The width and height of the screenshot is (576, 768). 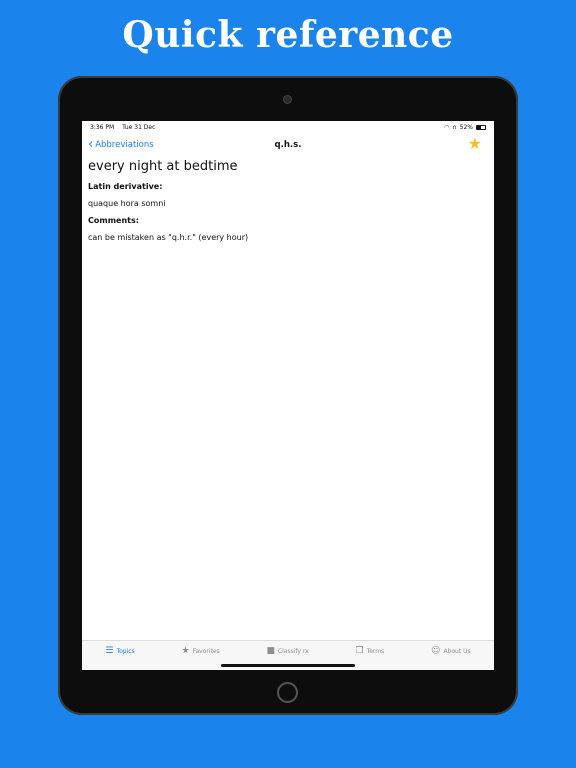 What do you see at coordinates (91, 144) in the screenshot?
I see `chevron-left-icon: ‹` at bounding box center [91, 144].